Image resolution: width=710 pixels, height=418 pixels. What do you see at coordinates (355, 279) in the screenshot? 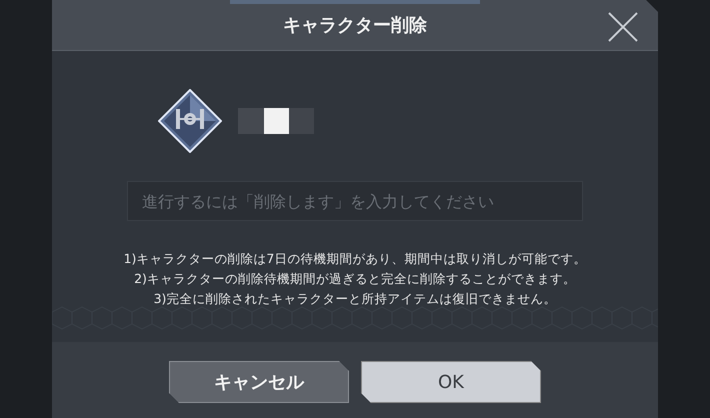
I see `note-text: 2)キャラクターの削除待機期間が過ぎると完全に削除することができます。` at bounding box center [355, 279].